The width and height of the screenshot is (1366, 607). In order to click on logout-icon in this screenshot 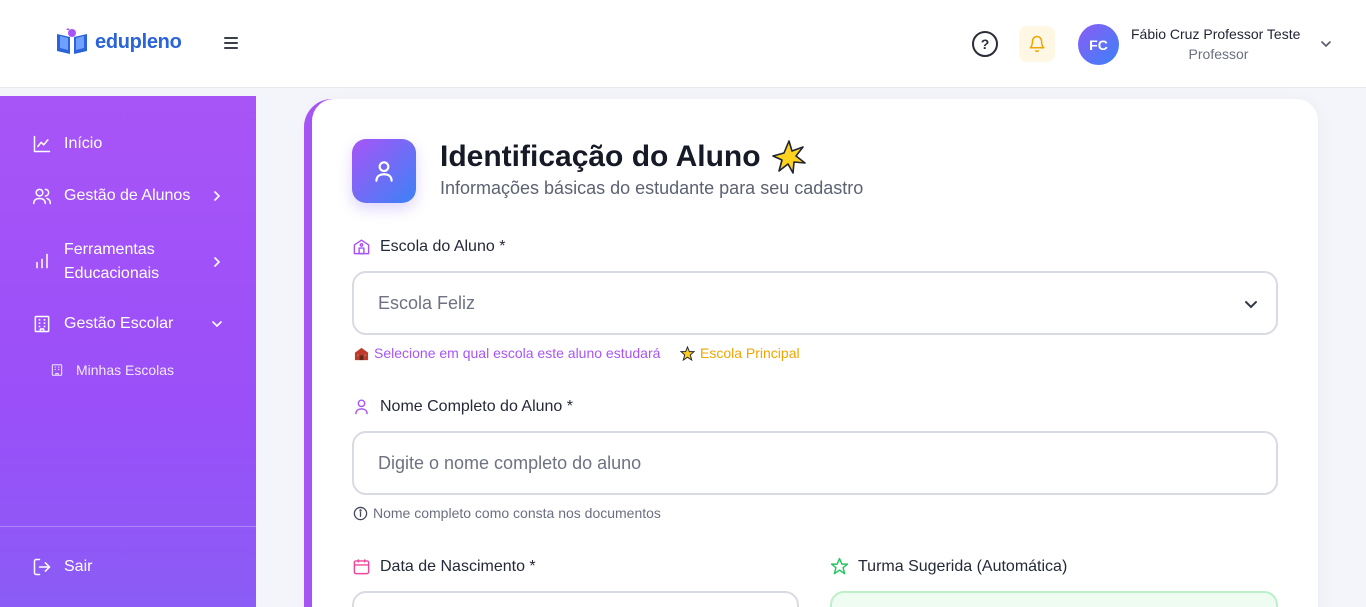, I will do `click(42, 567)`.